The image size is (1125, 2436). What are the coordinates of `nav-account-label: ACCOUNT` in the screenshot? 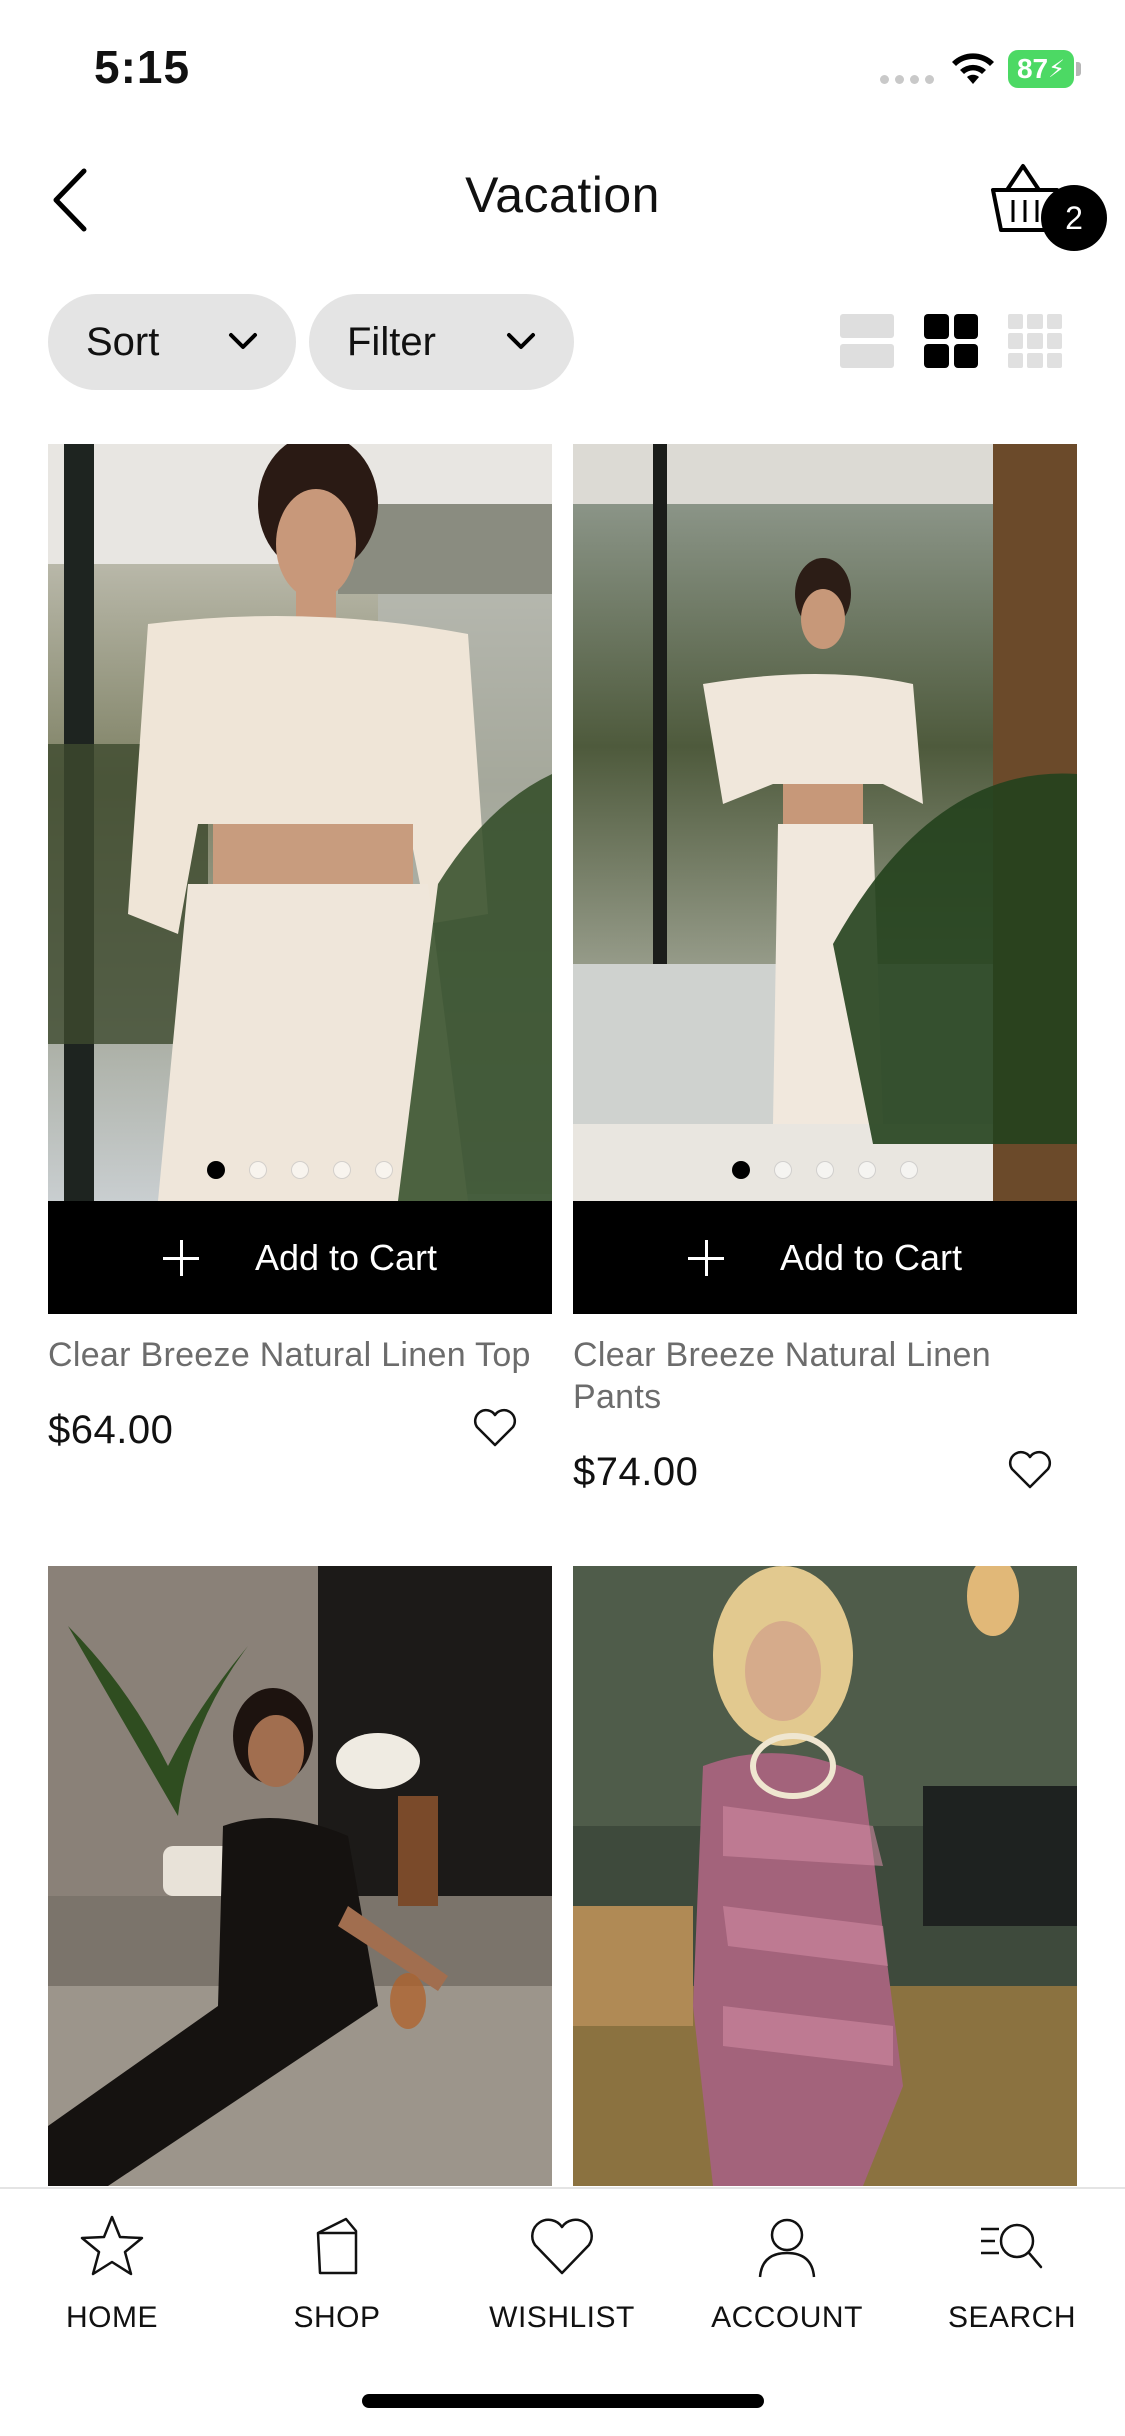 It's located at (787, 2317).